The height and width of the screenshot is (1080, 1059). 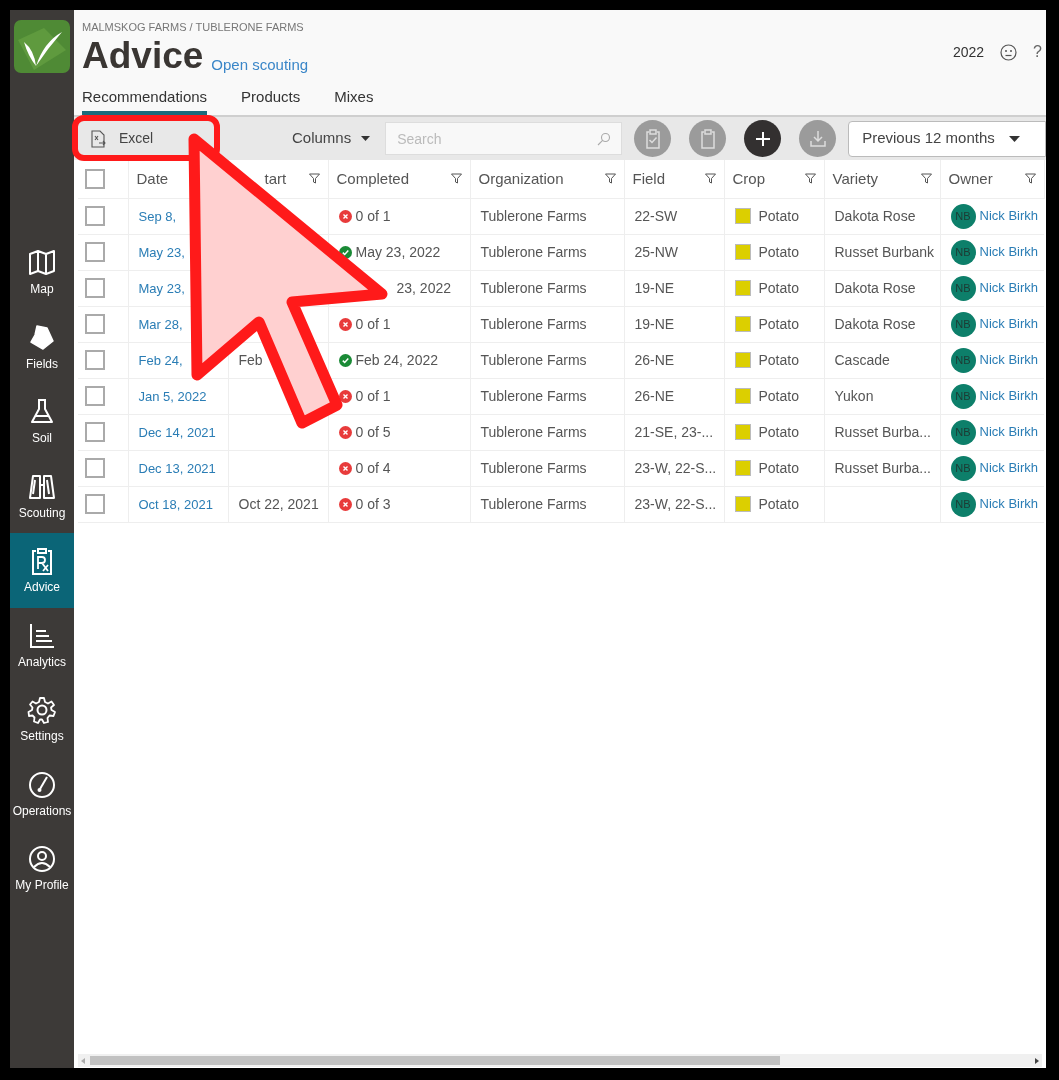 What do you see at coordinates (398, 252) in the screenshot?
I see `table-cell-text: May 23, 2022` at bounding box center [398, 252].